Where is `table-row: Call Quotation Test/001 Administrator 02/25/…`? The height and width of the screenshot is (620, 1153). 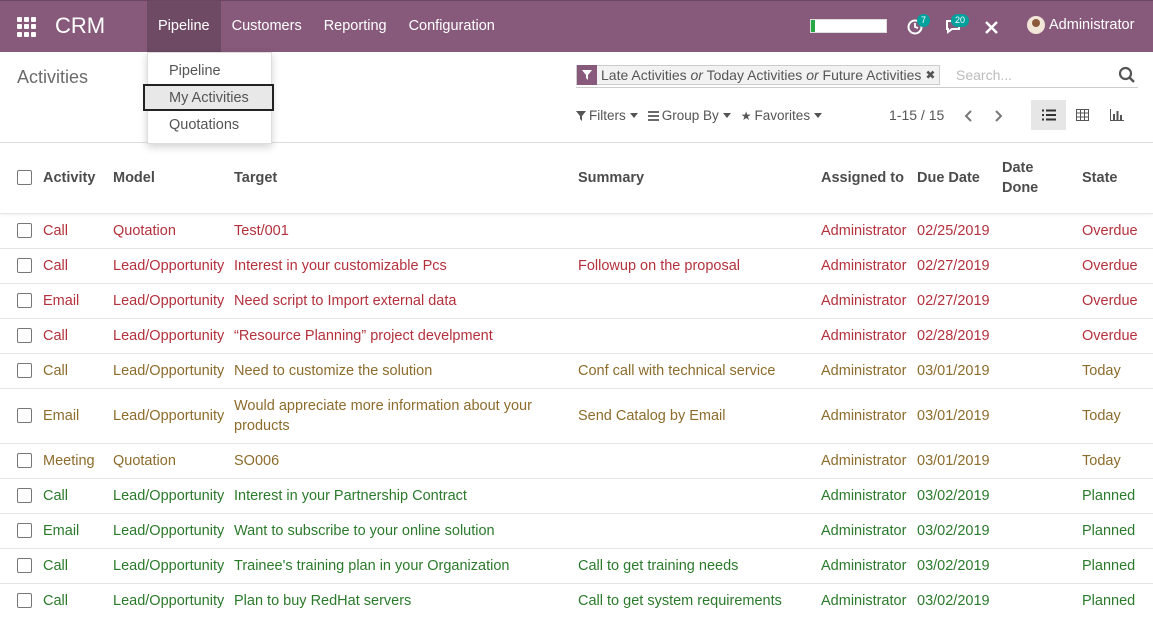 table-row: Call Quotation Test/001 Administrator 02/25/… is located at coordinates (576, 230).